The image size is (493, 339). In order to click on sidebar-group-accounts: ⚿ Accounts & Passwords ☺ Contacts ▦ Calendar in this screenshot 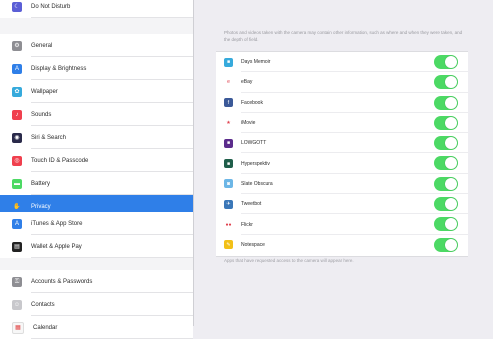, I will do `click(96, 304)`.